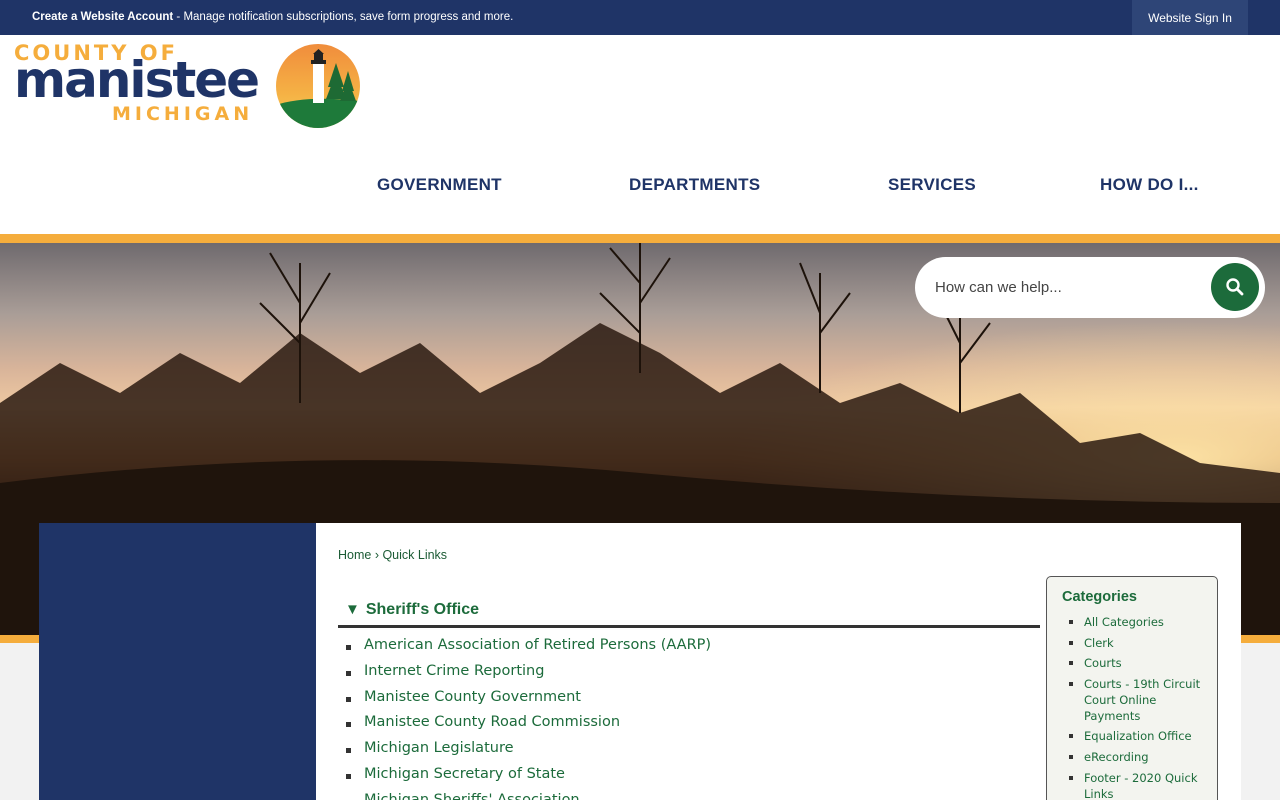 This screenshot has height=800, width=1280. I want to click on header-accent-stripe, so click(640, 238).